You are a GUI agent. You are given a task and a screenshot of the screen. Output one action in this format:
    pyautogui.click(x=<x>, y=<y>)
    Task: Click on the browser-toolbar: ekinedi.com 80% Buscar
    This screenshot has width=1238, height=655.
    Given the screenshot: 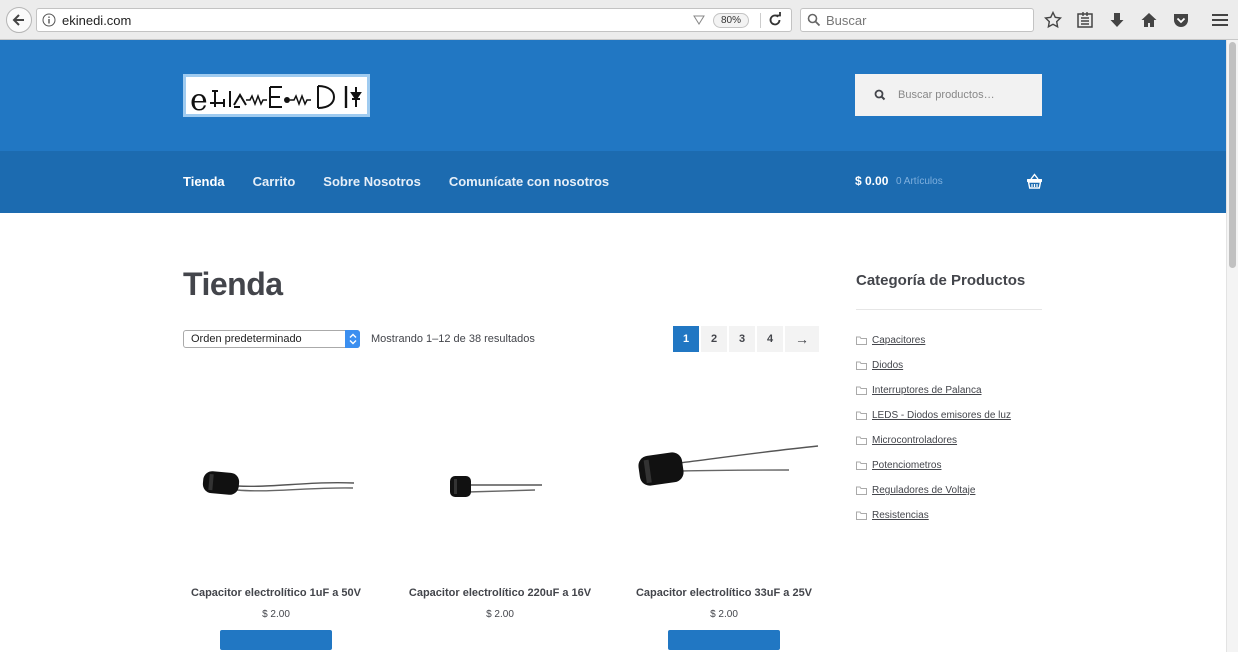 What is the action you would take?
    pyautogui.click(x=619, y=20)
    